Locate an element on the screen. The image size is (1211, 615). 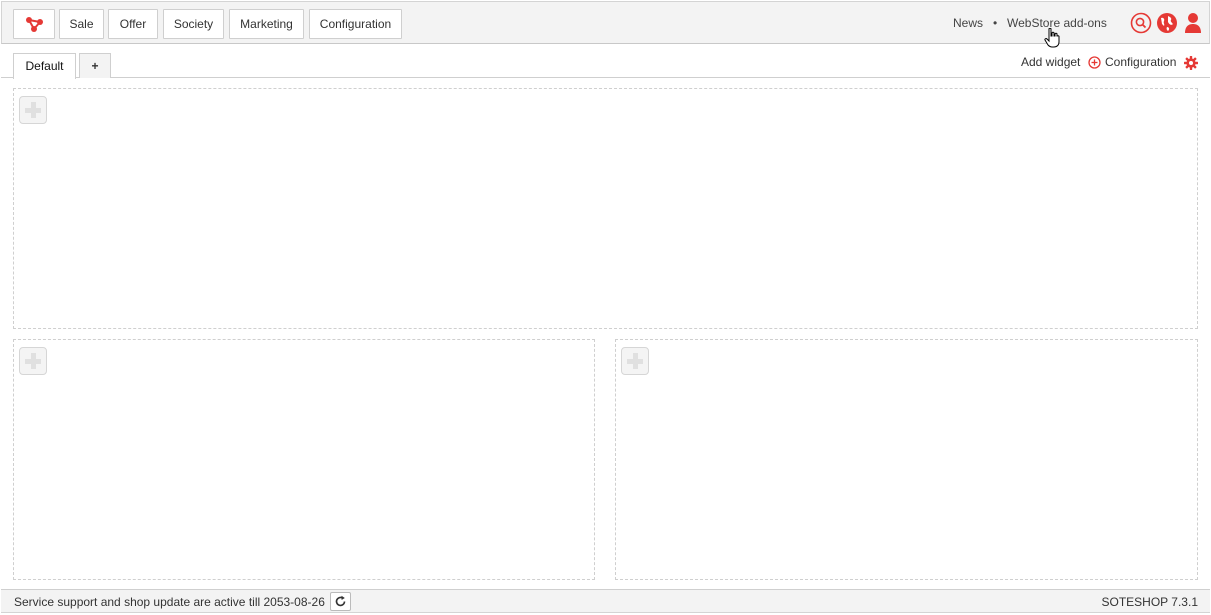
logo-button is located at coordinates (34, 24).